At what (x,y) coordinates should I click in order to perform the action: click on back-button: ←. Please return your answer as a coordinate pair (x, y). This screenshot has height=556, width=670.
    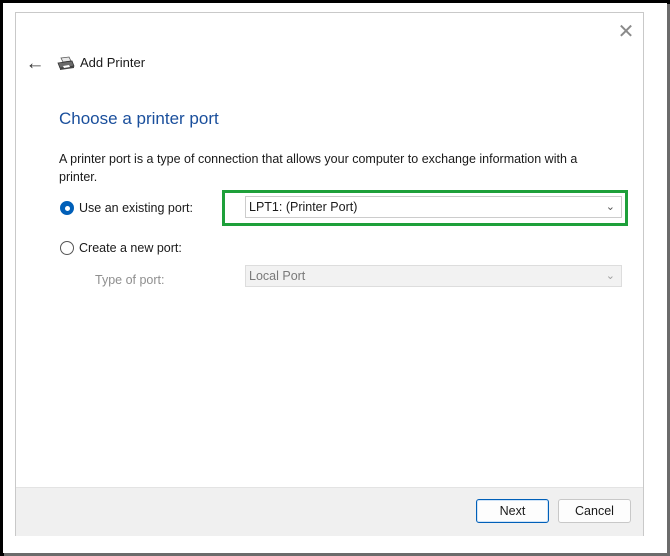
    Looking at the image, I should click on (35, 64).